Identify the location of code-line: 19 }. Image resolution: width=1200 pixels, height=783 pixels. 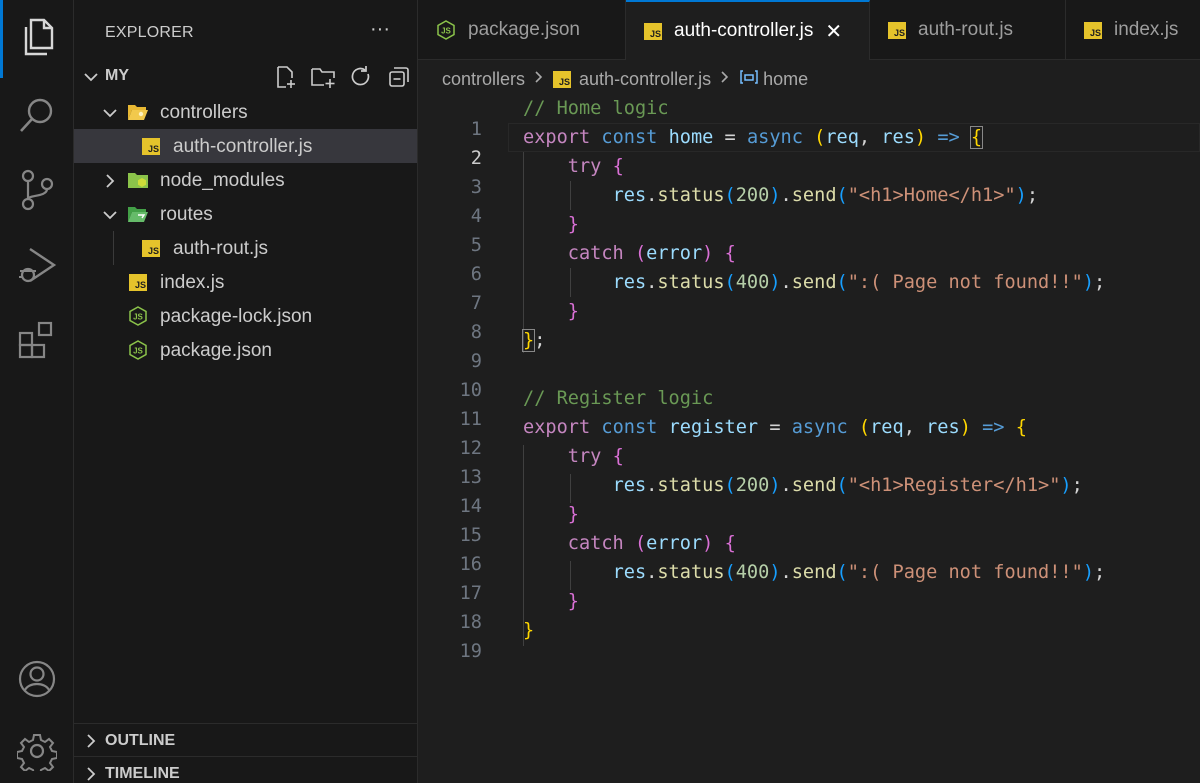
(809, 639).